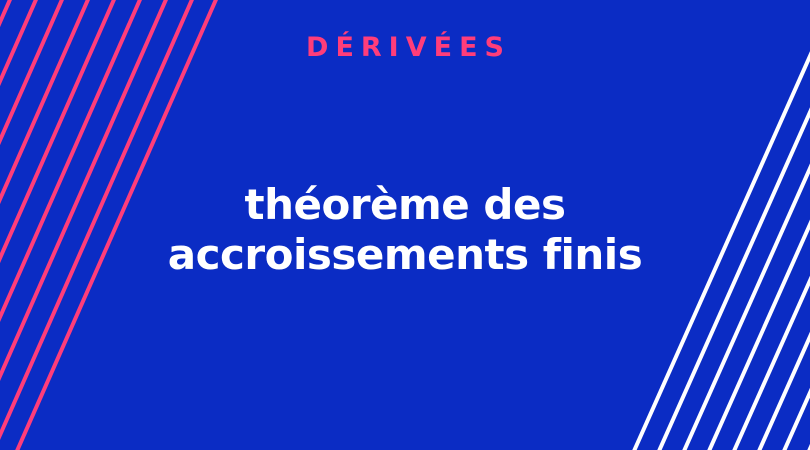 The image size is (810, 450). I want to click on title-line-2: accroissements finis, so click(405, 254).